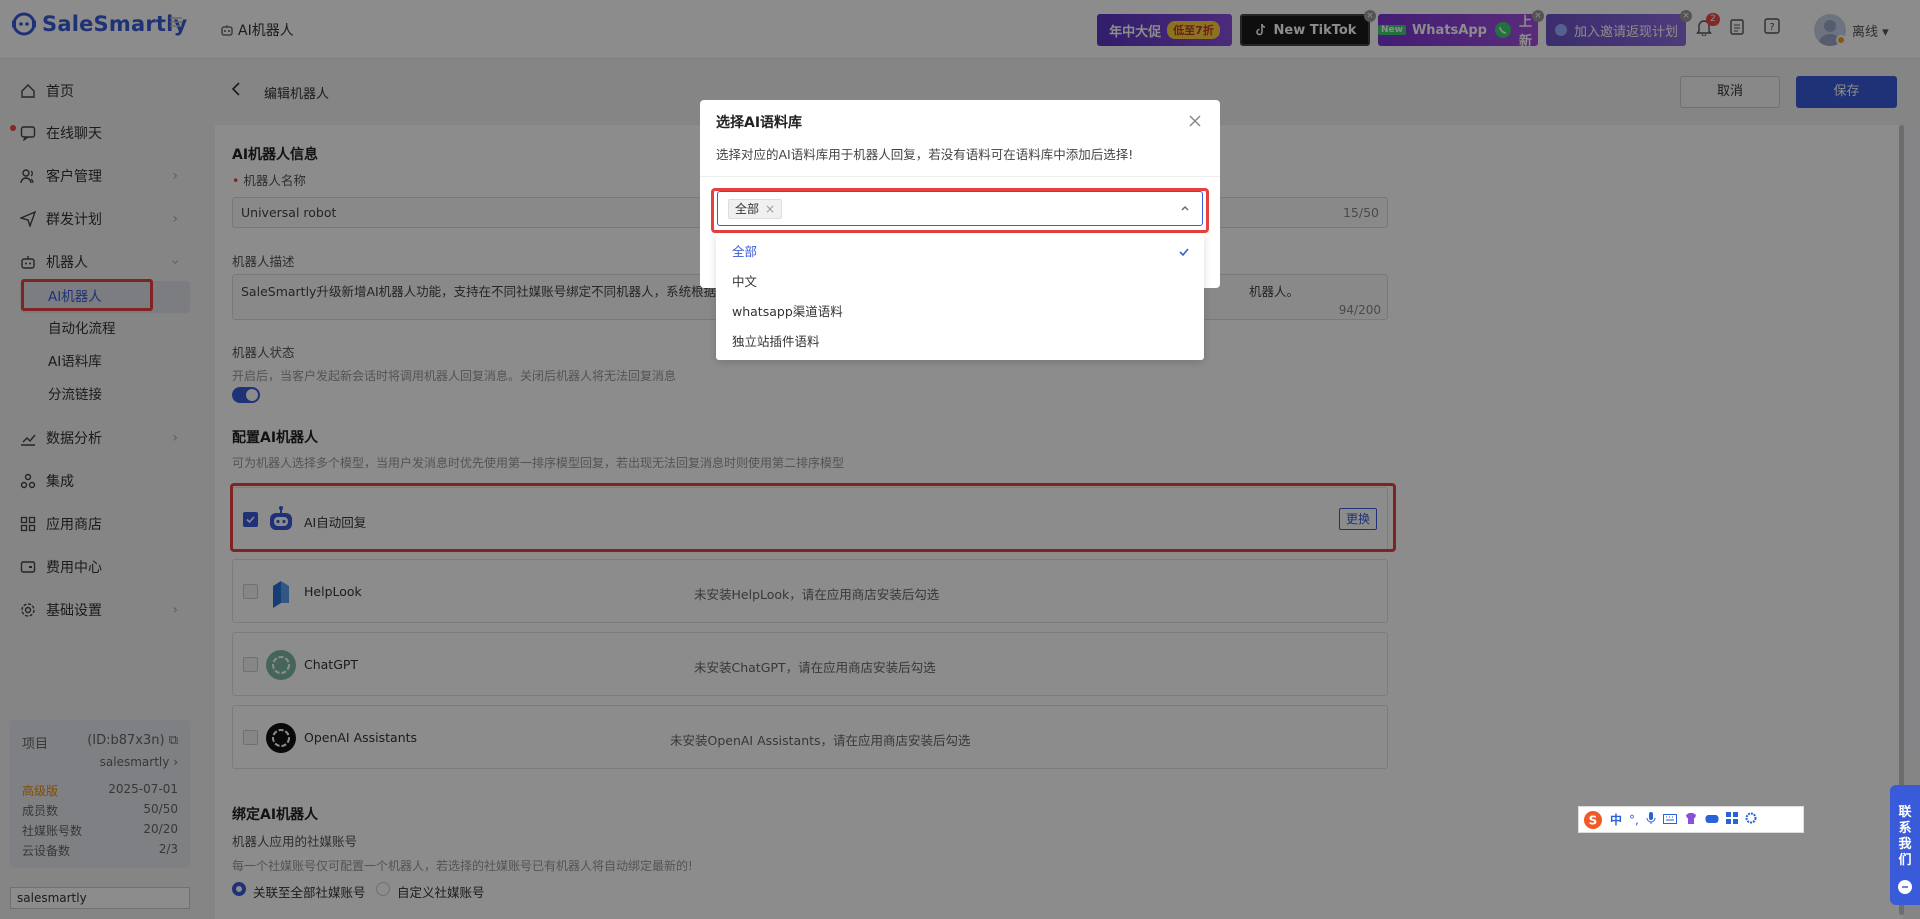 The image size is (1920, 919). I want to click on divider, so click(960, 176).